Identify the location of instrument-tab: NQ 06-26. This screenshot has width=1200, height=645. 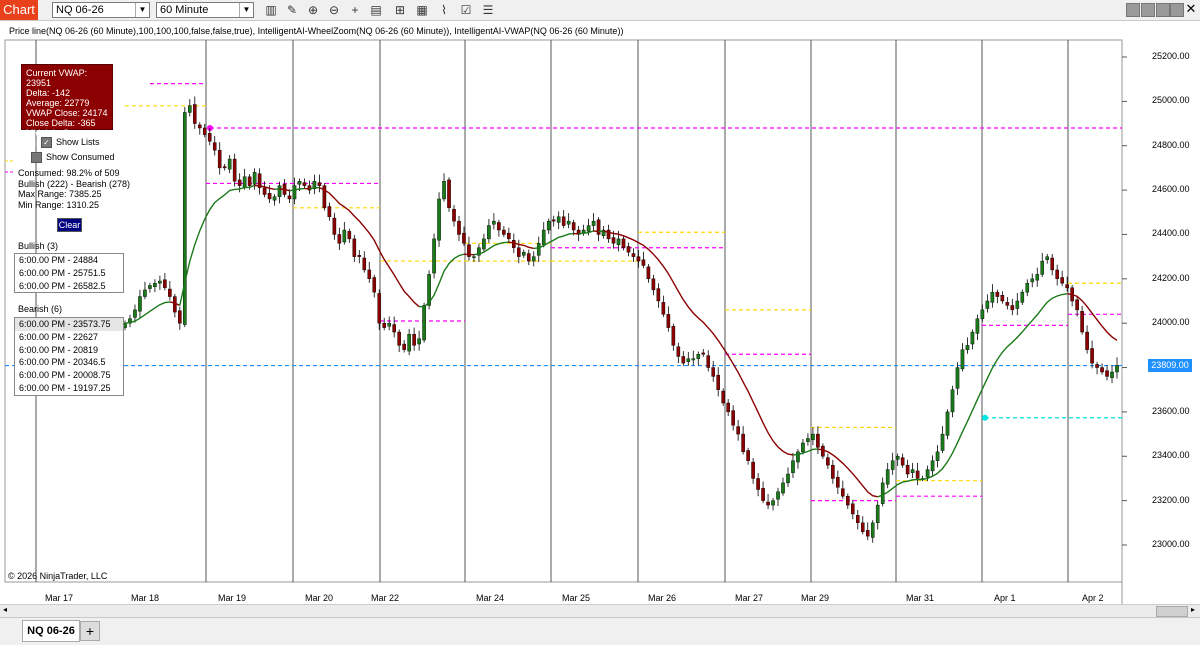
(51, 631).